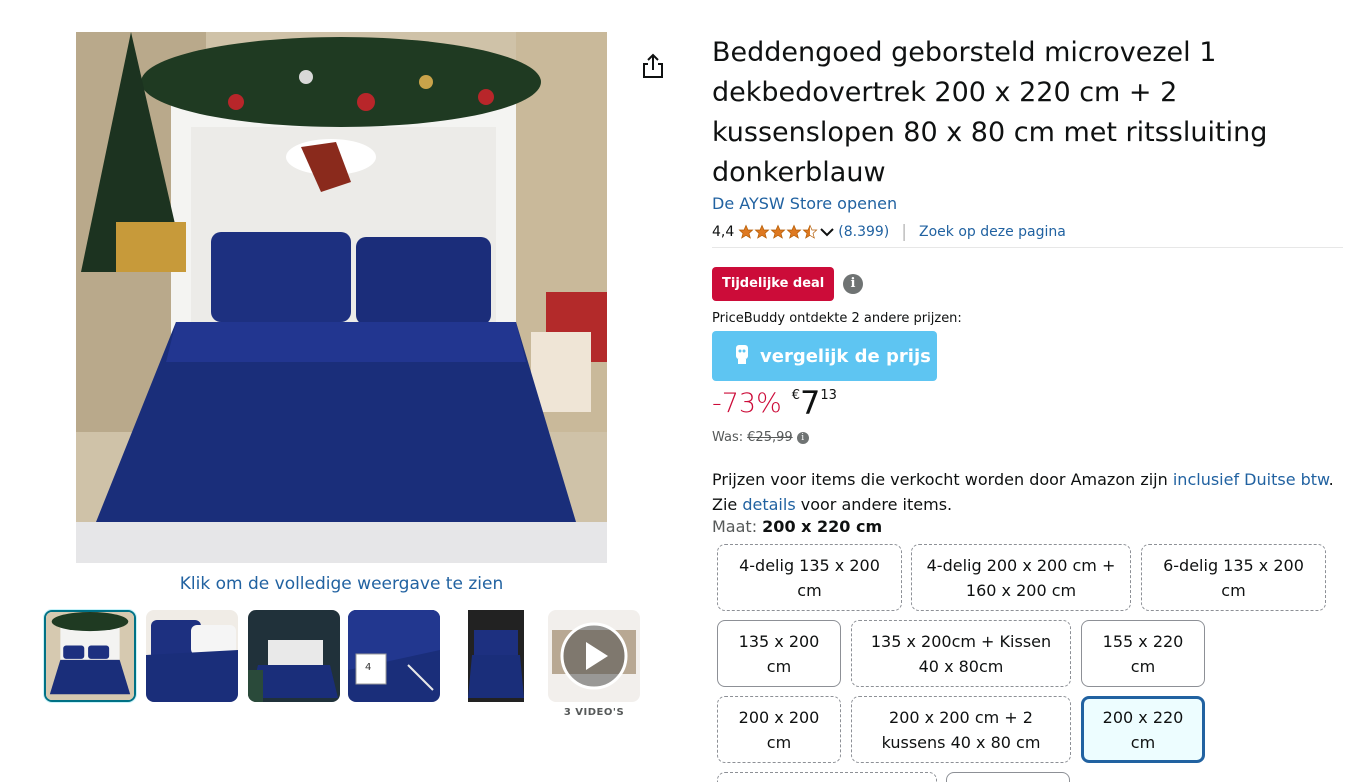 Image resolution: width=1367 pixels, height=782 pixels. I want to click on size-option: 135 x 200cm + Kissen 40 x 80cm, so click(961, 653).